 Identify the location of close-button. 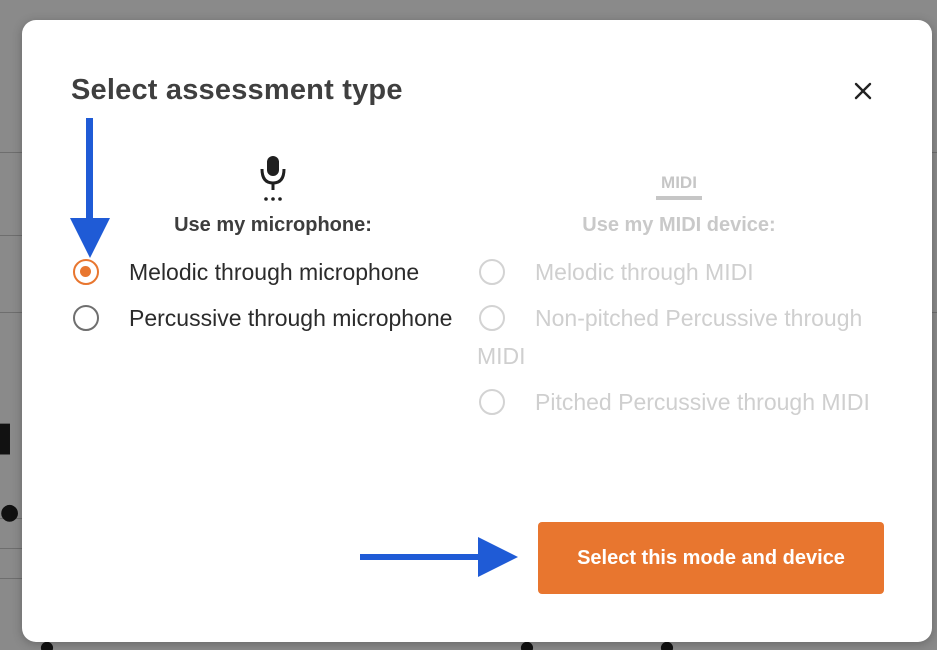
(863, 91).